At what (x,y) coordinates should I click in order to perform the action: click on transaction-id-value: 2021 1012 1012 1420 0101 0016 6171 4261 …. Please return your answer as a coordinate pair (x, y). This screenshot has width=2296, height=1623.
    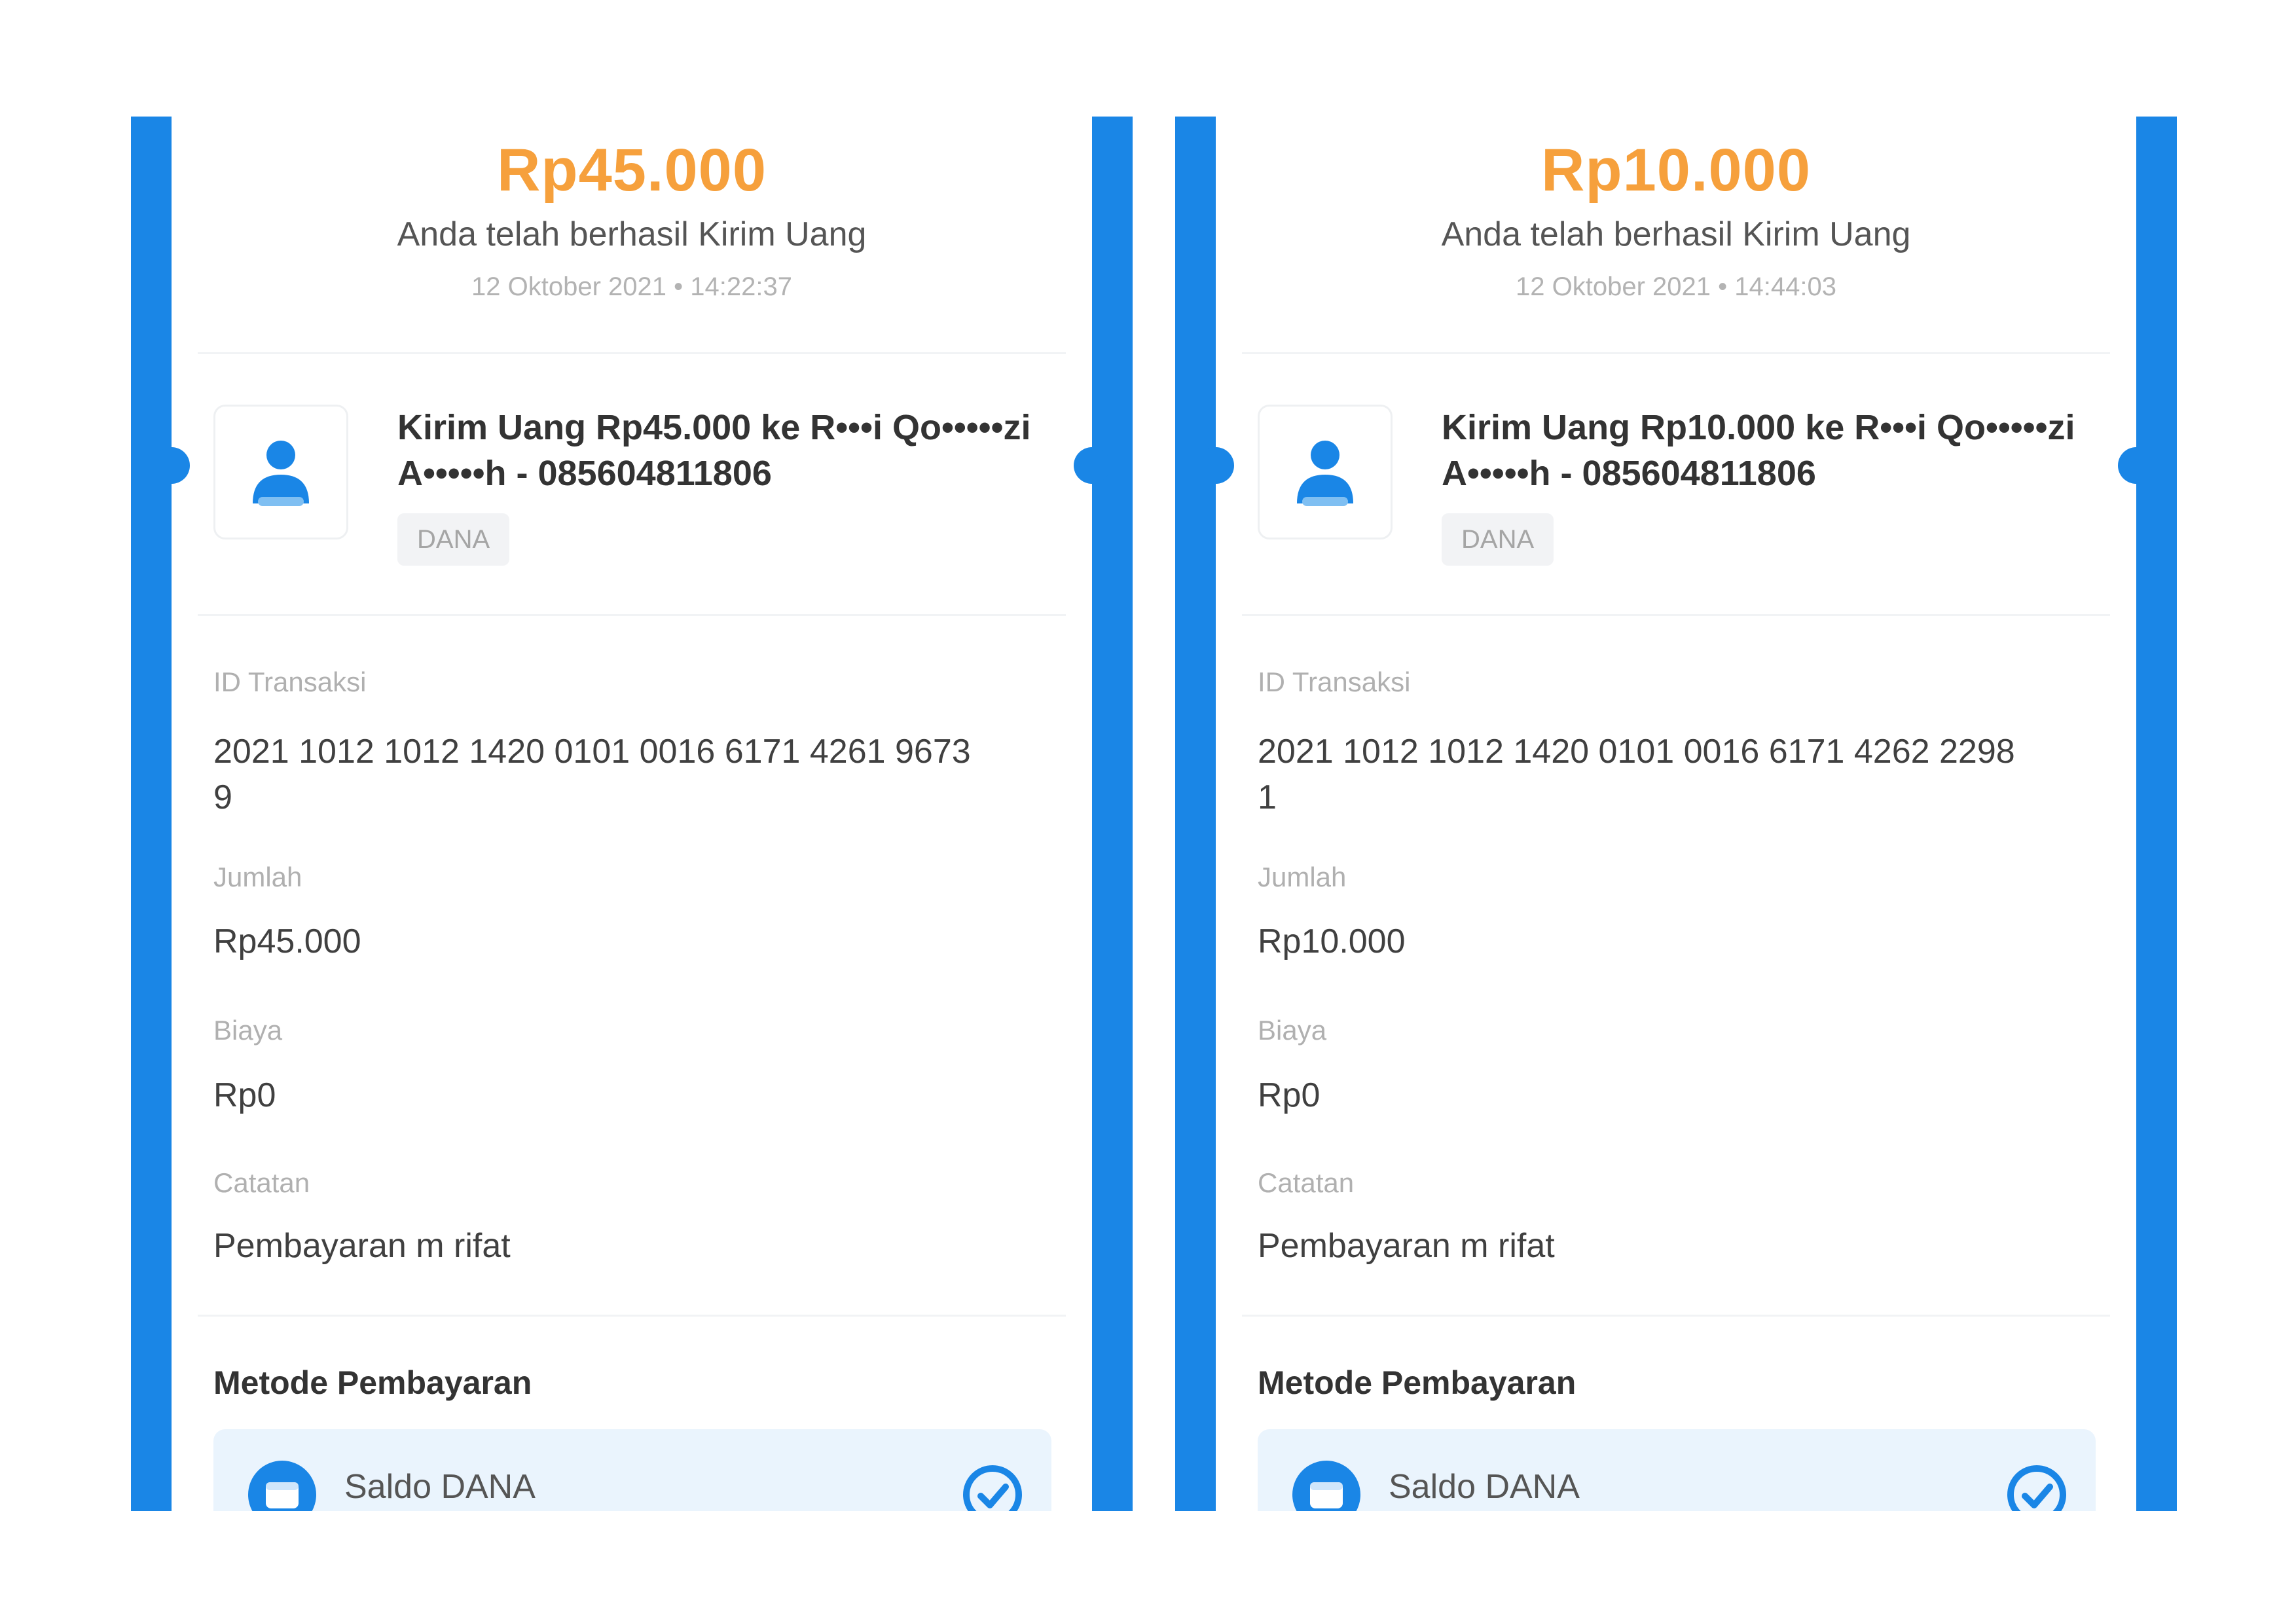
    Looking at the image, I should click on (592, 774).